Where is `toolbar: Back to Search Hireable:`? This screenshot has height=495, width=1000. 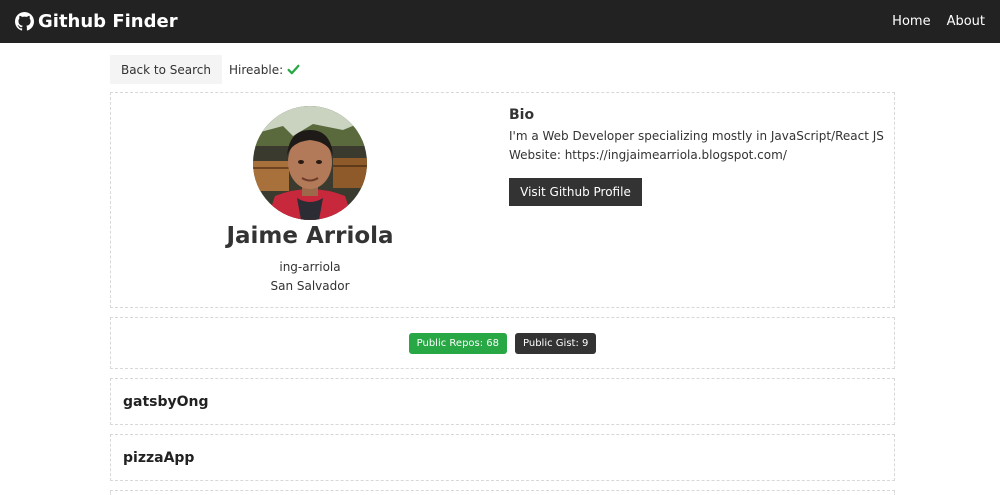
toolbar: Back to Search Hireable: is located at coordinates (205, 69).